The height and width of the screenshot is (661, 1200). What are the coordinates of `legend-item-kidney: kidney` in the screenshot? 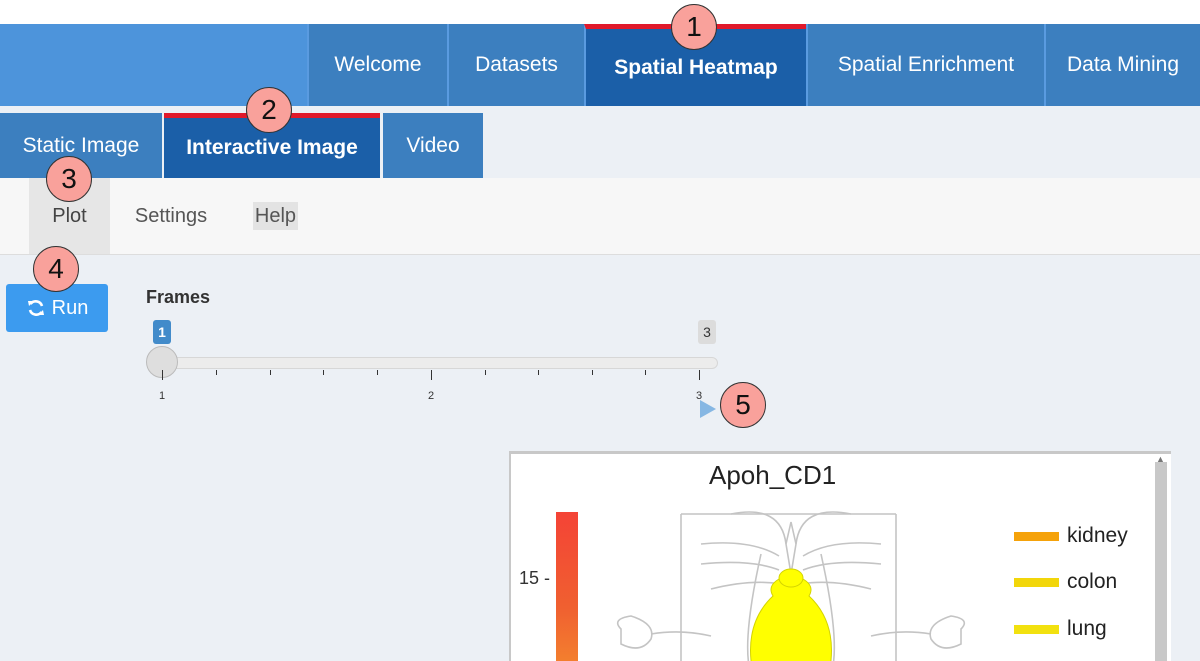 It's located at (1071, 536).